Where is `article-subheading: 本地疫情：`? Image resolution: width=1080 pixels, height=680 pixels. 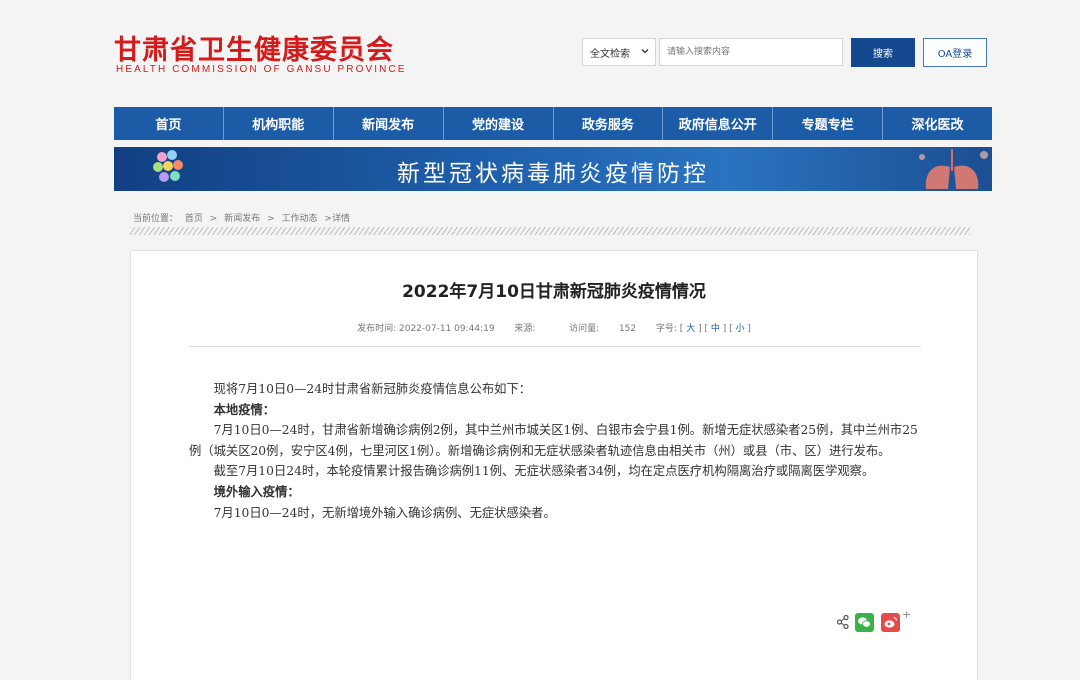 article-subheading: 本地疫情： is located at coordinates (244, 409).